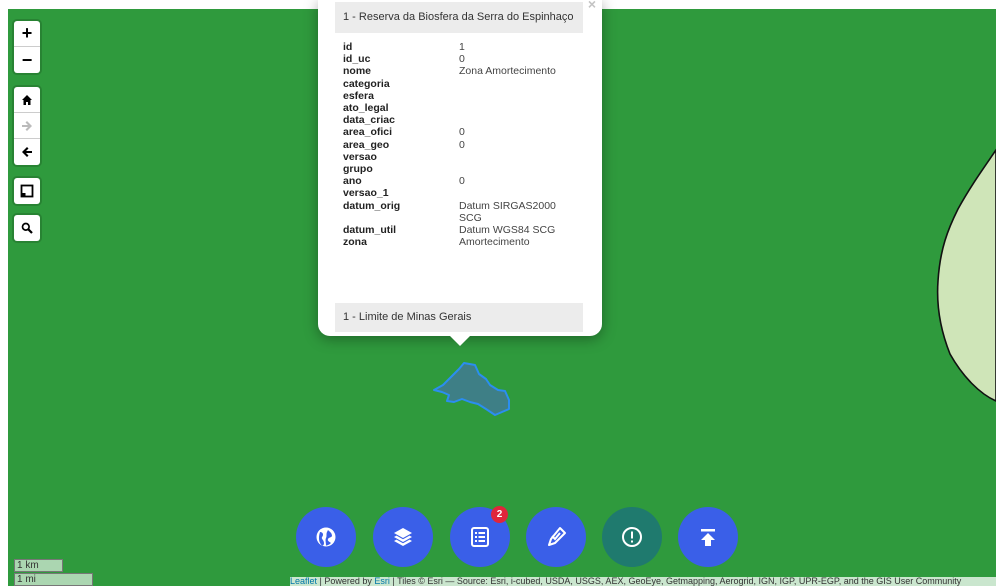 Image resolution: width=996 pixels, height=586 pixels. Describe the element at coordinates (966, 275) in the screenshot. I see `limit-polygon` at that location.